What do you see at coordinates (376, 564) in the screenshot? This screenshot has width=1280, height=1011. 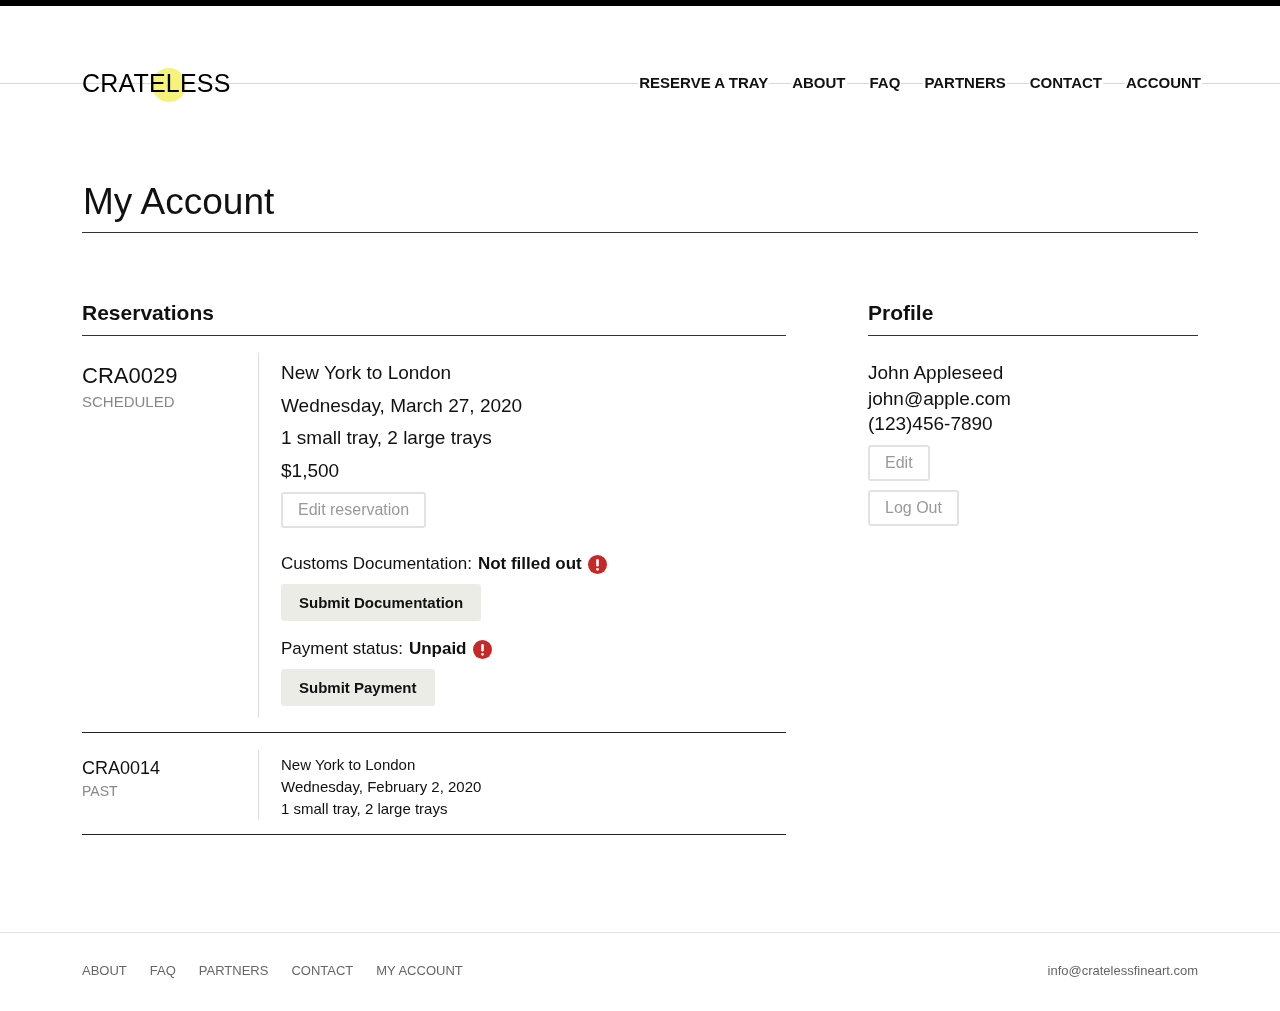 I see `status-label: Customs Documentation:` at bounding box center [376, 564].